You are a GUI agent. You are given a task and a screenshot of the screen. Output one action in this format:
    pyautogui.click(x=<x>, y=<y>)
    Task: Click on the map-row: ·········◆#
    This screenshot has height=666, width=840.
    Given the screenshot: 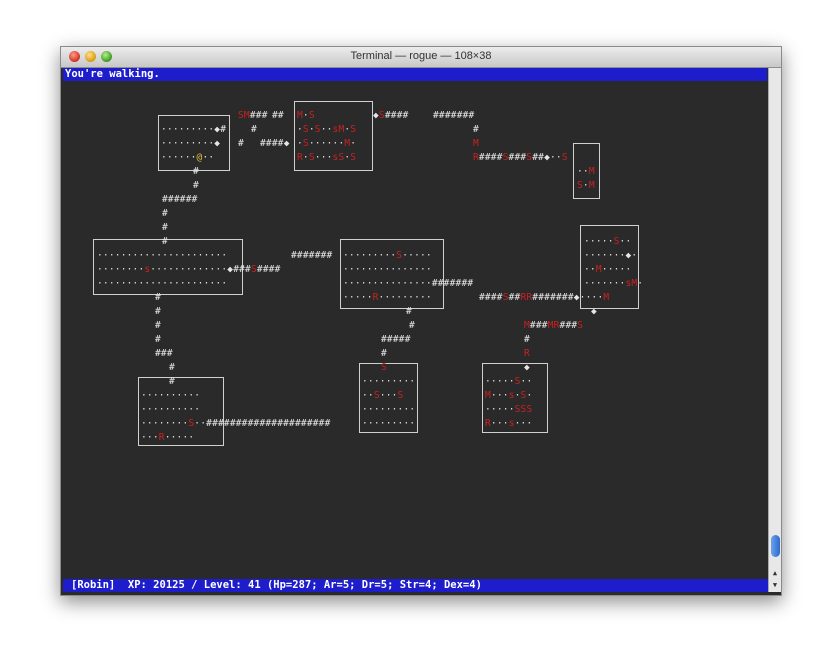 What is the action you would take?
    pyautogui.click(x=194, y=129)
    